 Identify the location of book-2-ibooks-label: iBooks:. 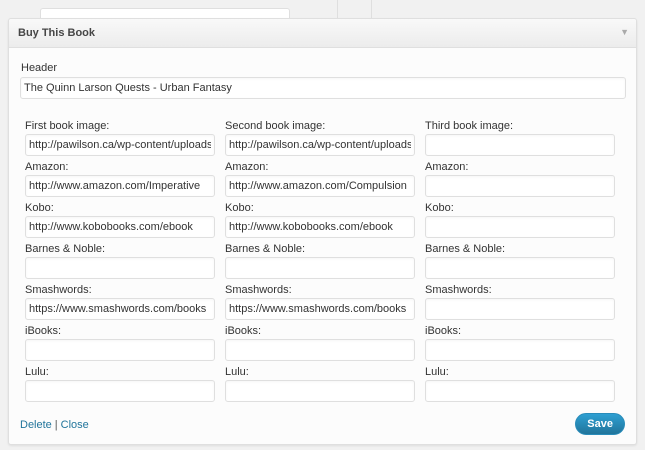
(243, 331).